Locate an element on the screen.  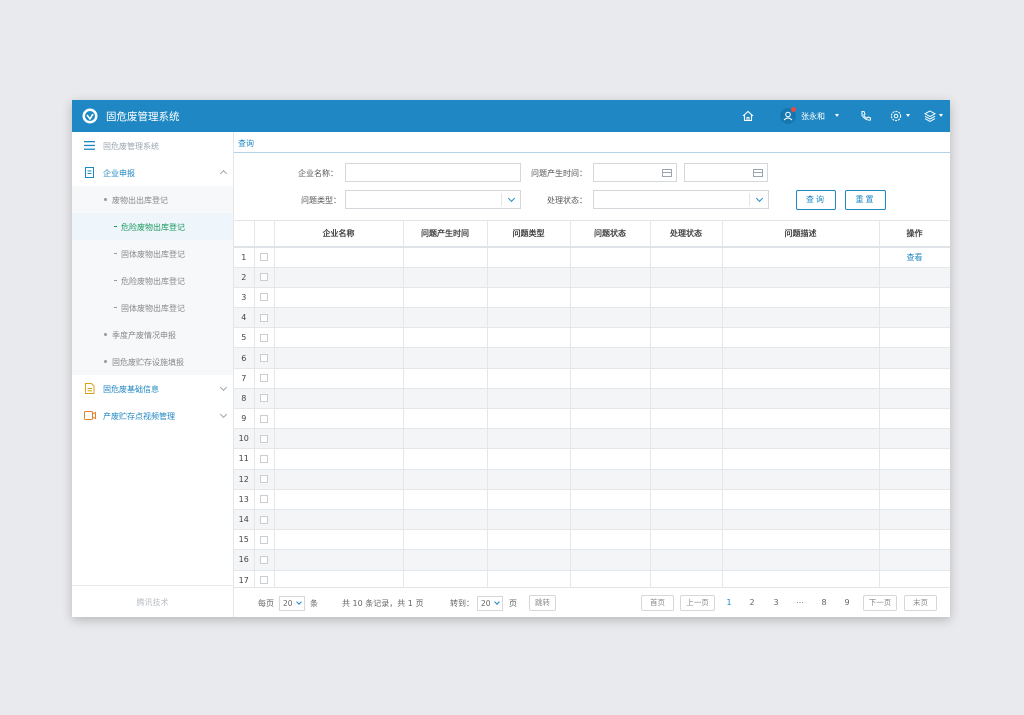
company-input is located at coordinates (433, 172).